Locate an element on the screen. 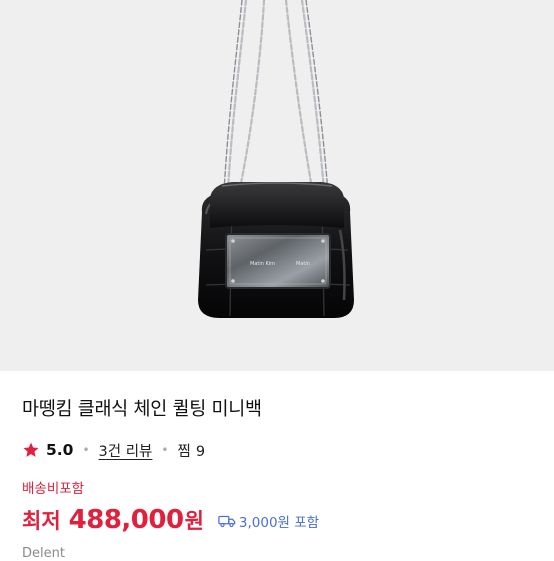 The image size is (554, 561). rating-row: 5.0 • 3건 리뷰 • 찜9 is located at coordinates (113, 450).